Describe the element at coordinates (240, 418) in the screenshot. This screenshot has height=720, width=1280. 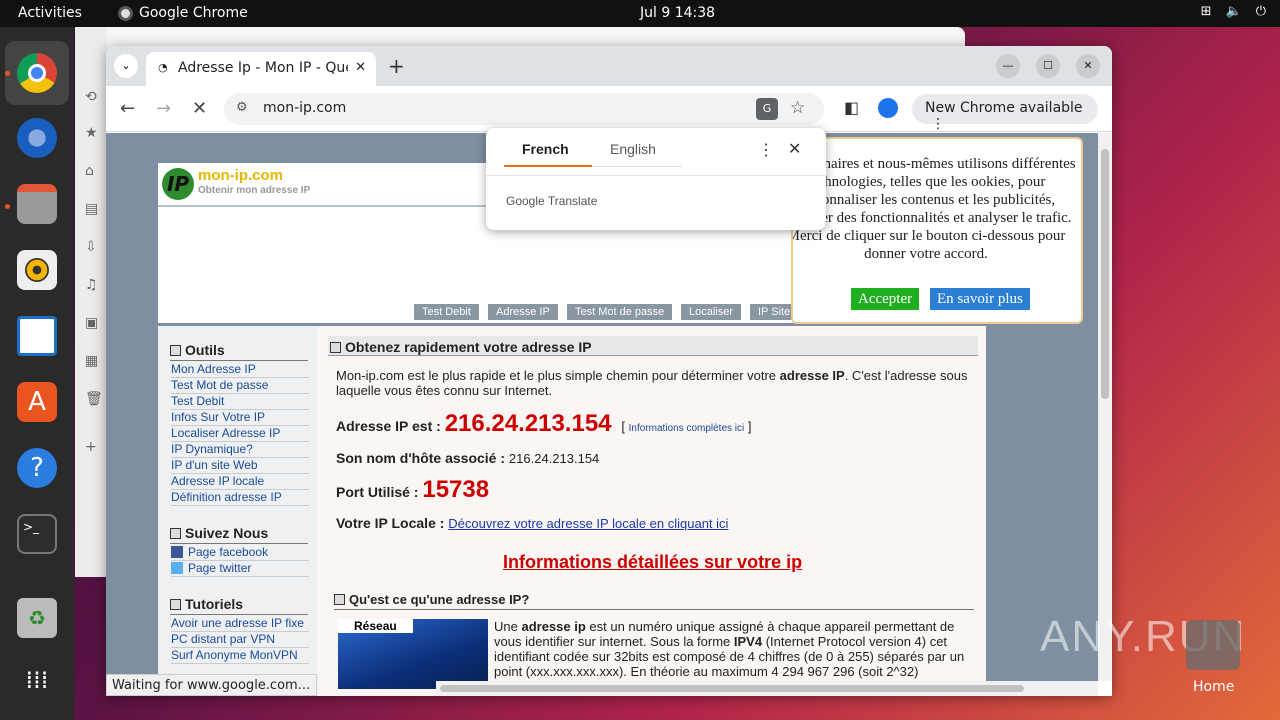
I see `link-infos-ip: Infos Sur Votre IP` at that location.